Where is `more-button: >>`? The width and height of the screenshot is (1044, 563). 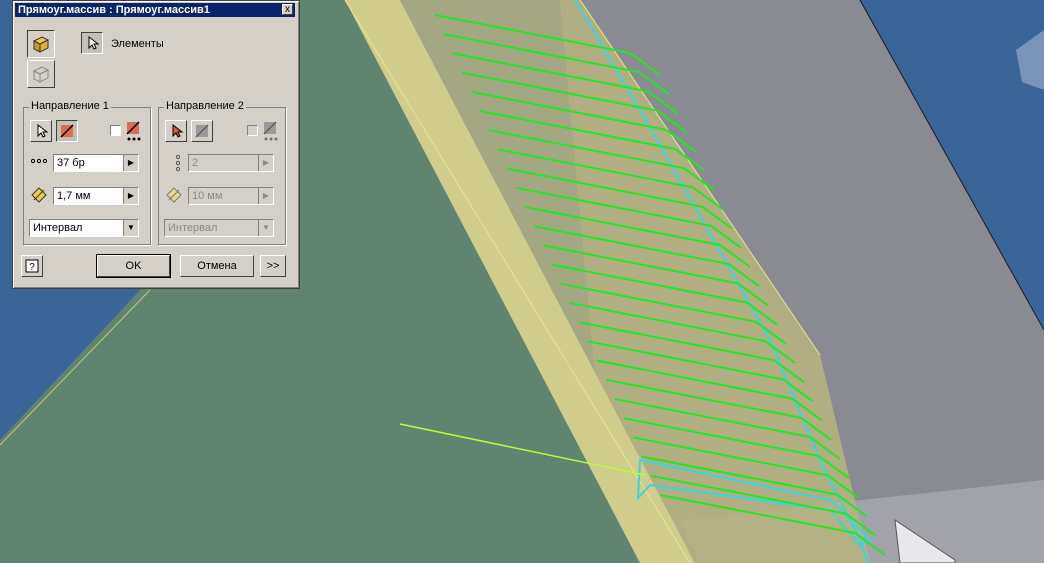
more-button: >> is located at coordinates (273, 266).